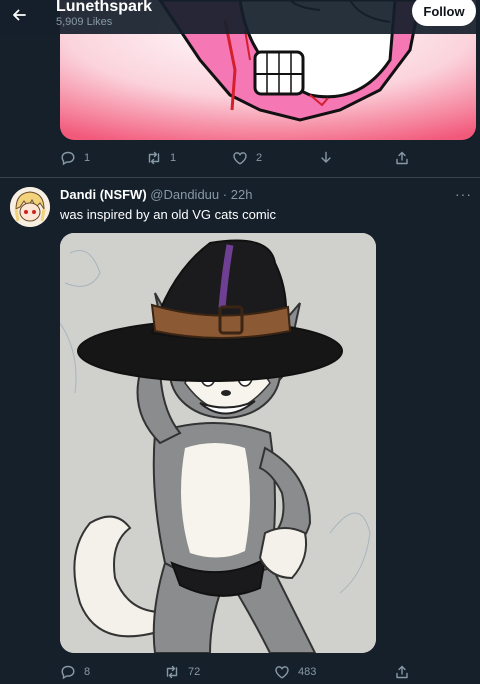 This screenshot has height=684, width=480. I want to click on like-count: 2, so click(259, 158).